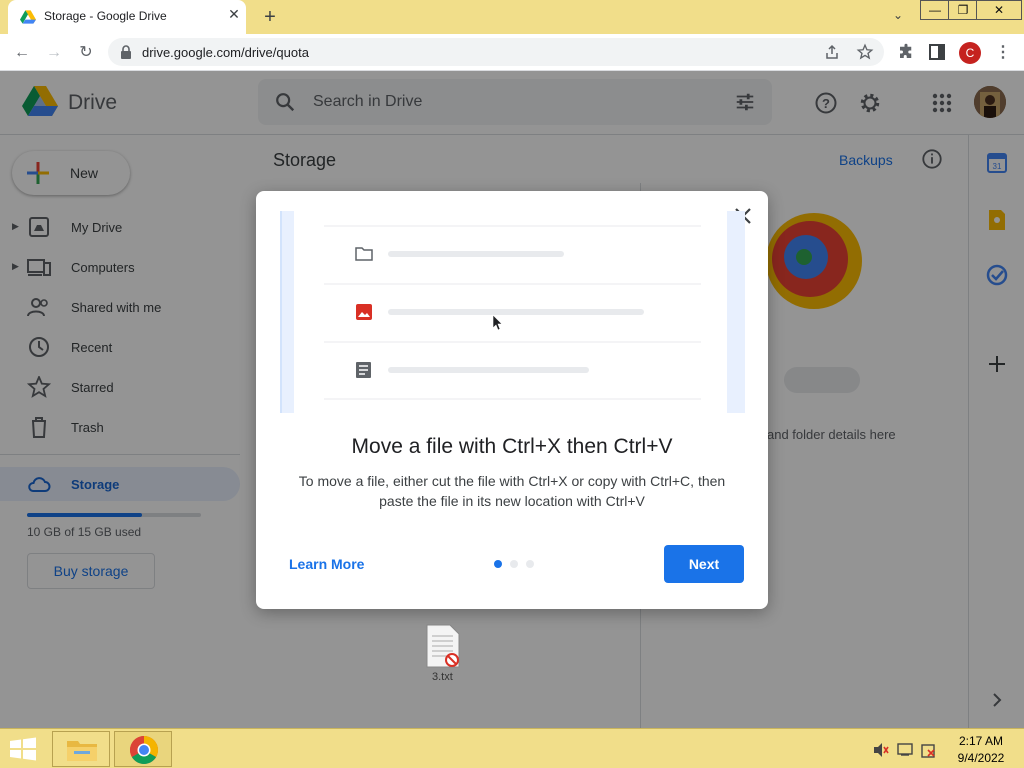  I want to click on system-tray-icons, so click(907, 750).